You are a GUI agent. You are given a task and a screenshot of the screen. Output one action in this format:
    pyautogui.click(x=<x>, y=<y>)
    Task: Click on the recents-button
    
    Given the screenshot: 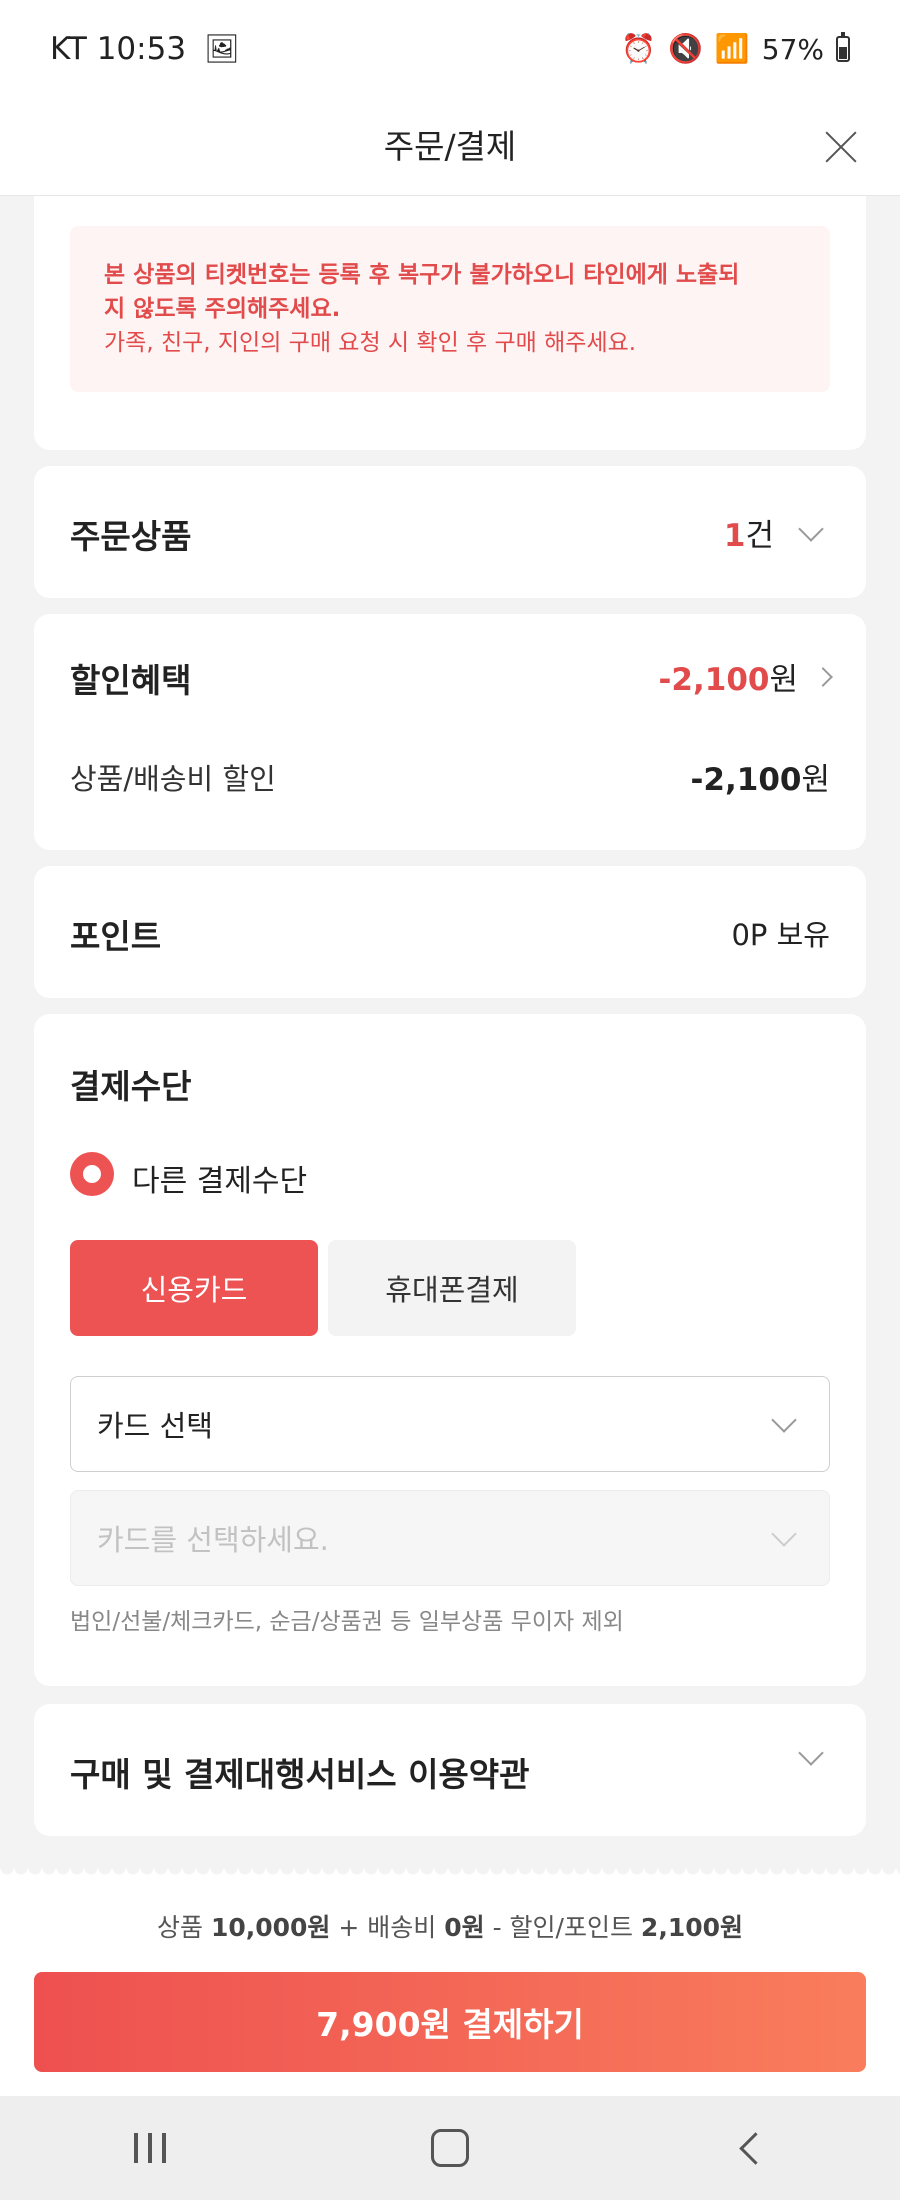 What is the action you would take?
    pyautogui.click(x=150, y=2148)
    